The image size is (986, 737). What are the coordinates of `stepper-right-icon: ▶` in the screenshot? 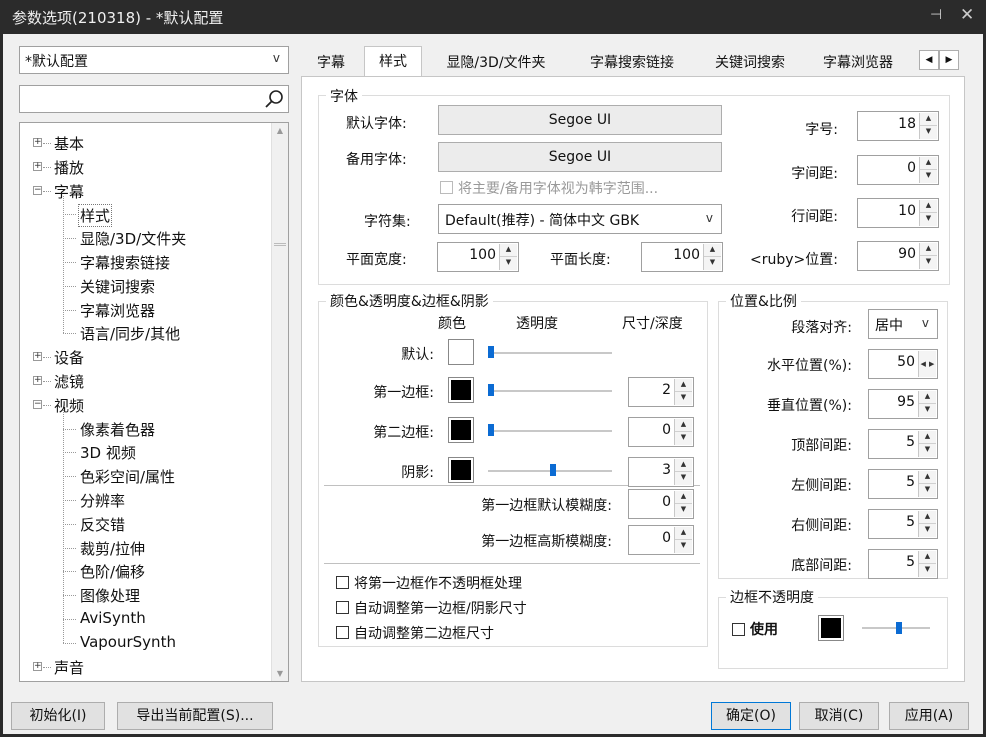 It's located at (932, 364).